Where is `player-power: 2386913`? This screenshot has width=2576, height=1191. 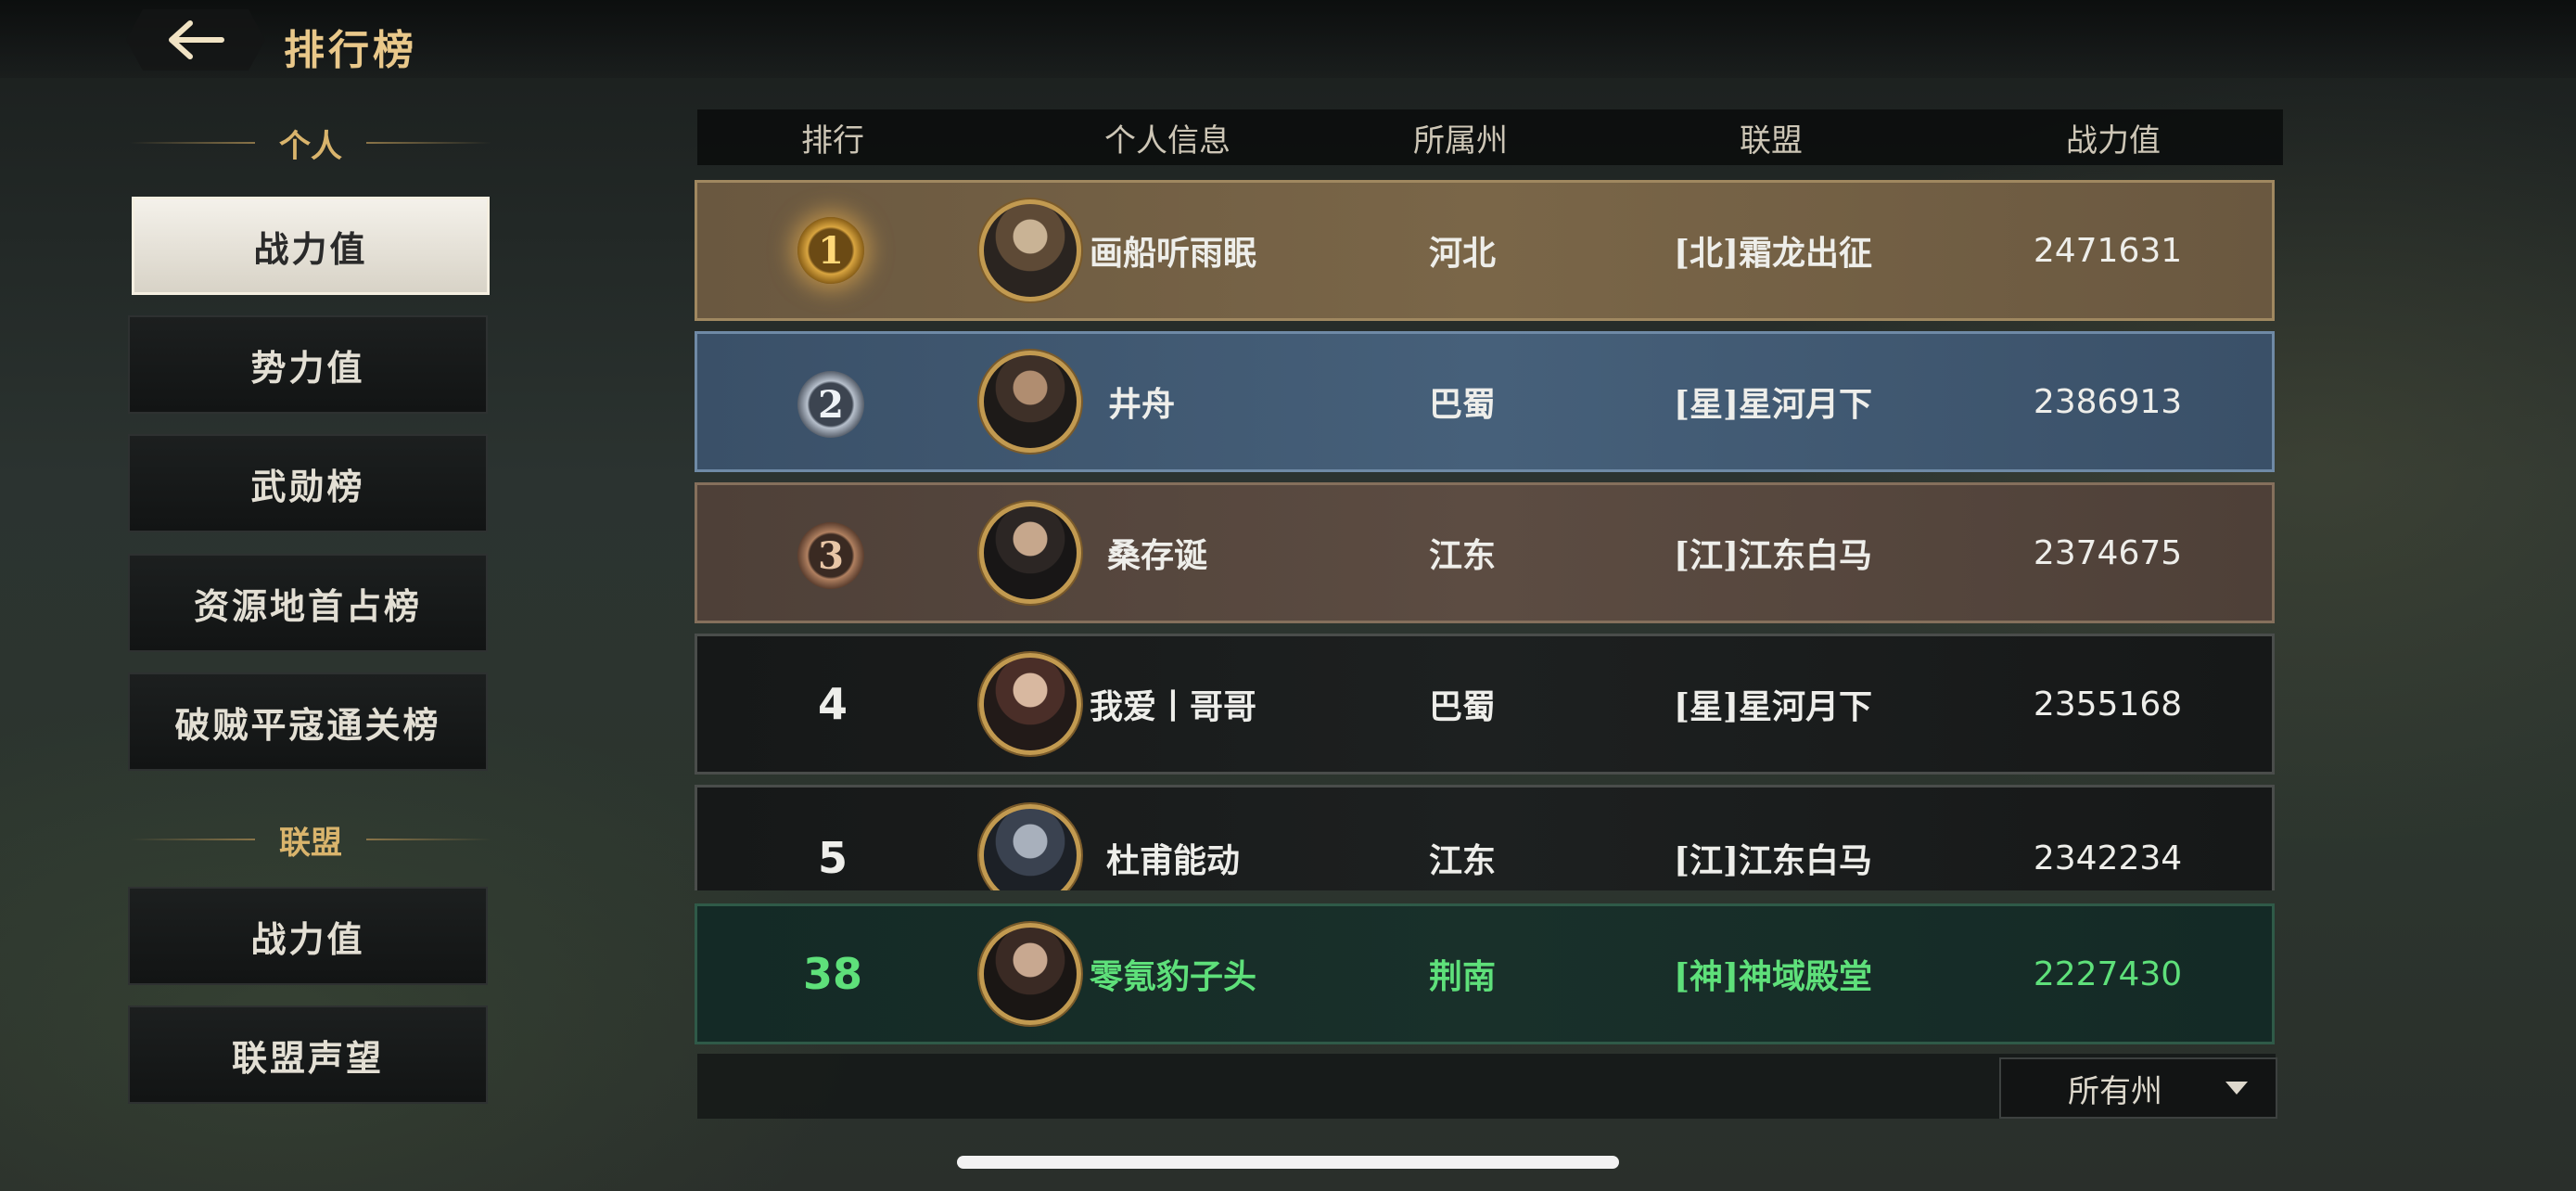 player-power: 2386913 is located at coordinates (2108, 401).